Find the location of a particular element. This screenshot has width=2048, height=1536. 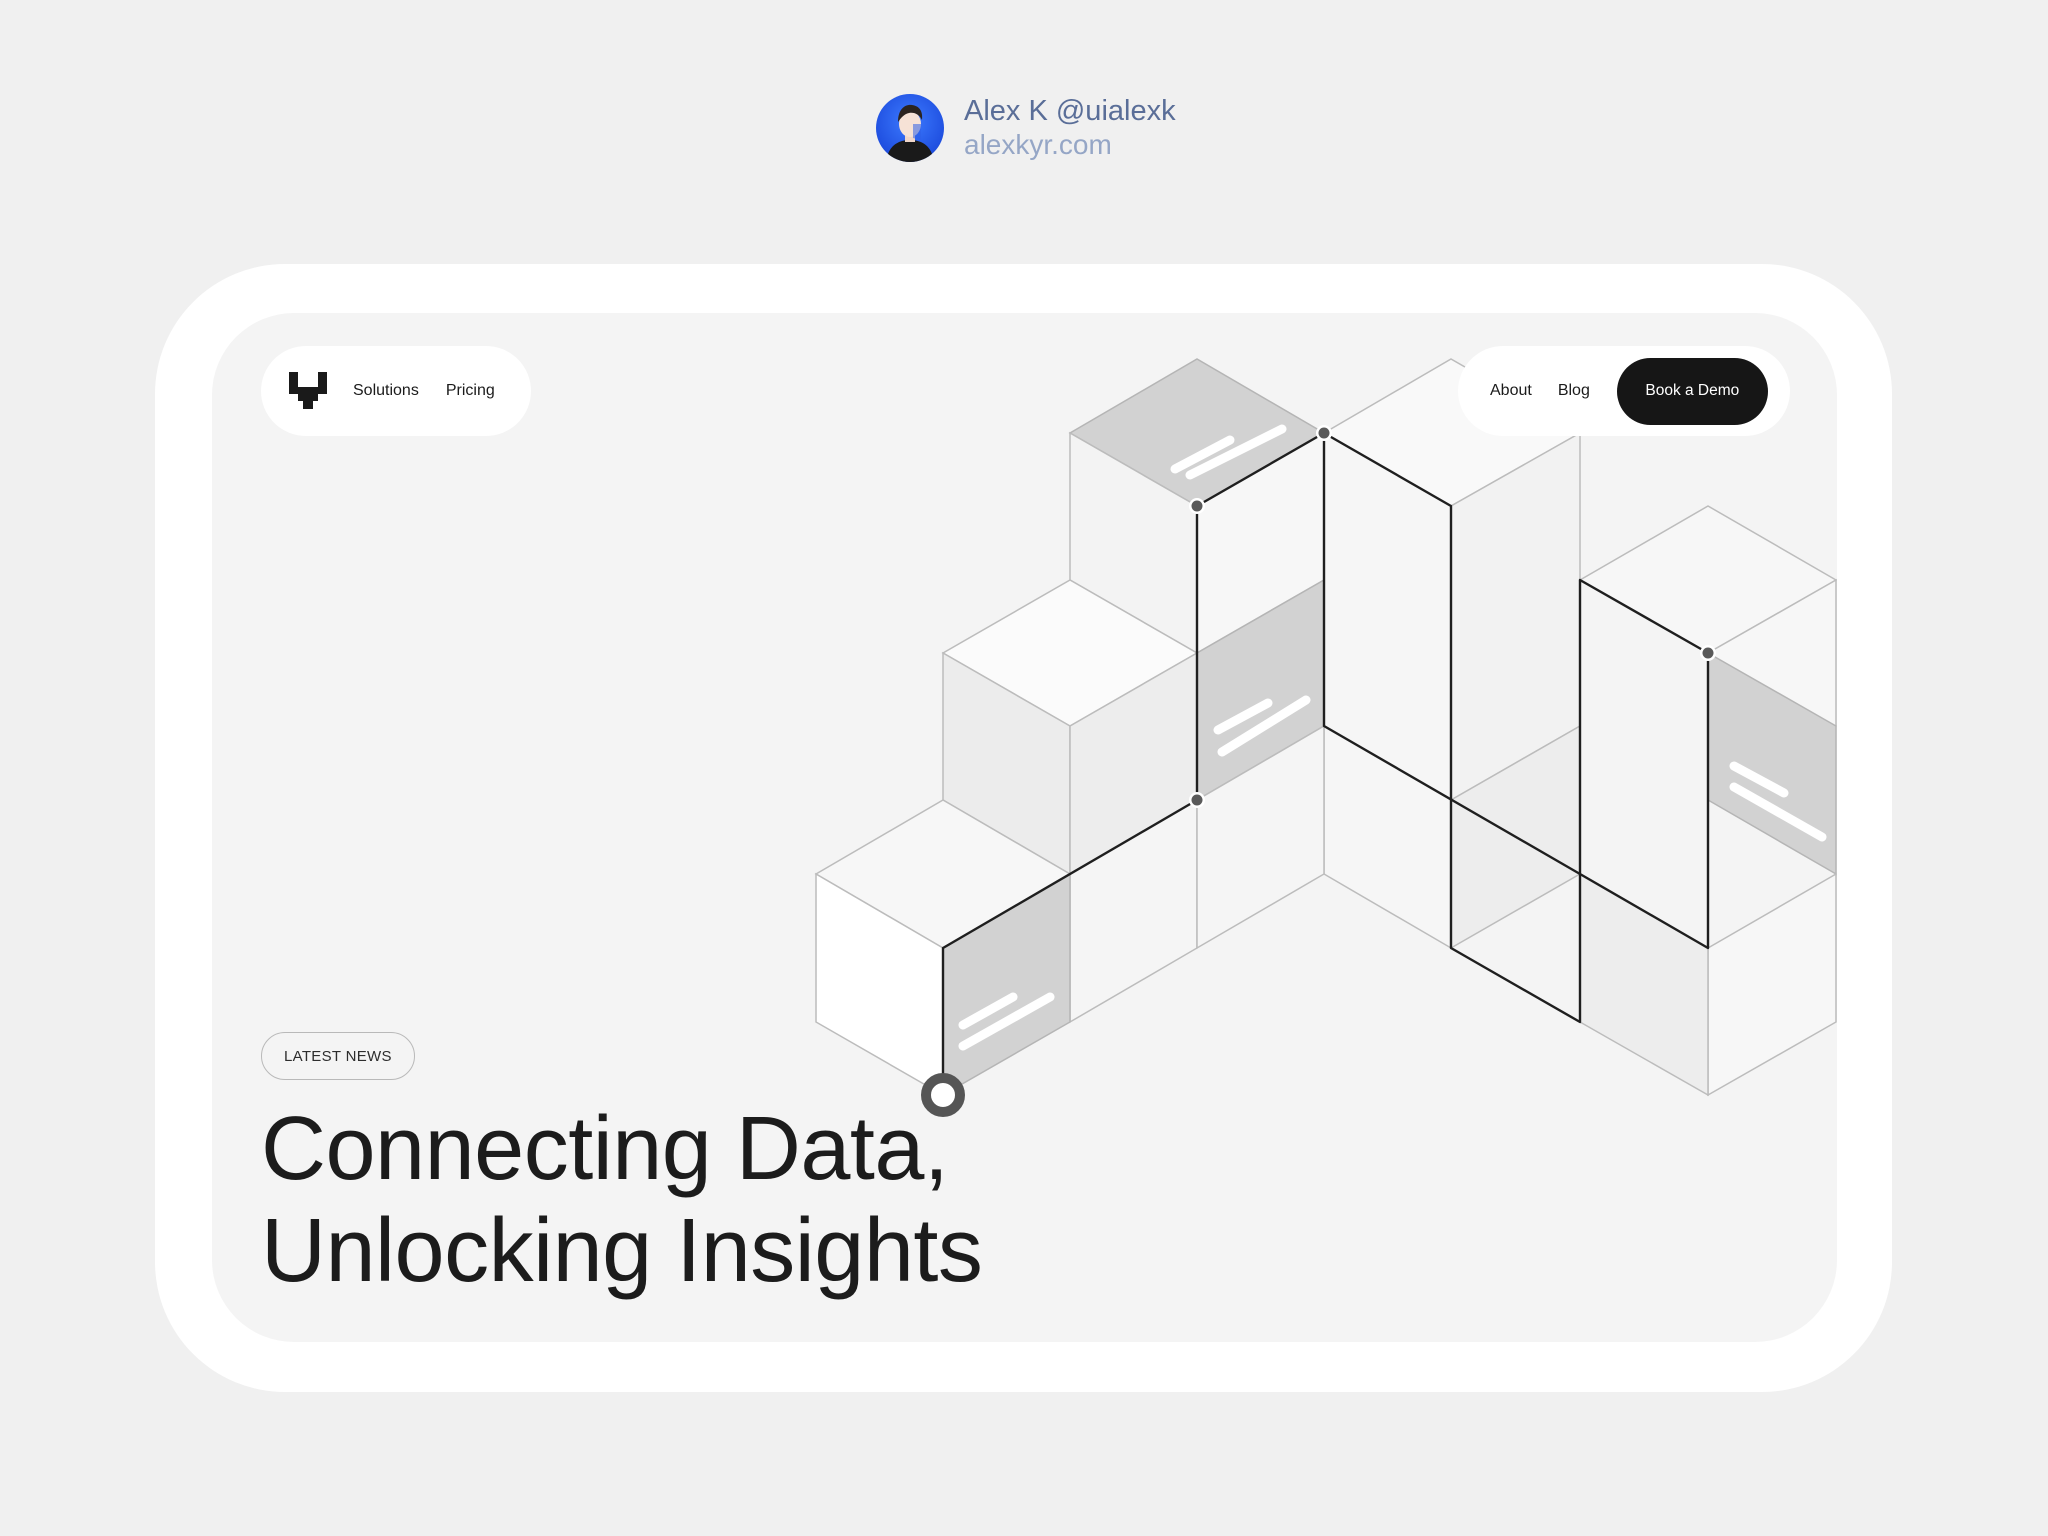

author-text: Alex K @uialexk alexkyr.com is located at coordinates (1070, 128).